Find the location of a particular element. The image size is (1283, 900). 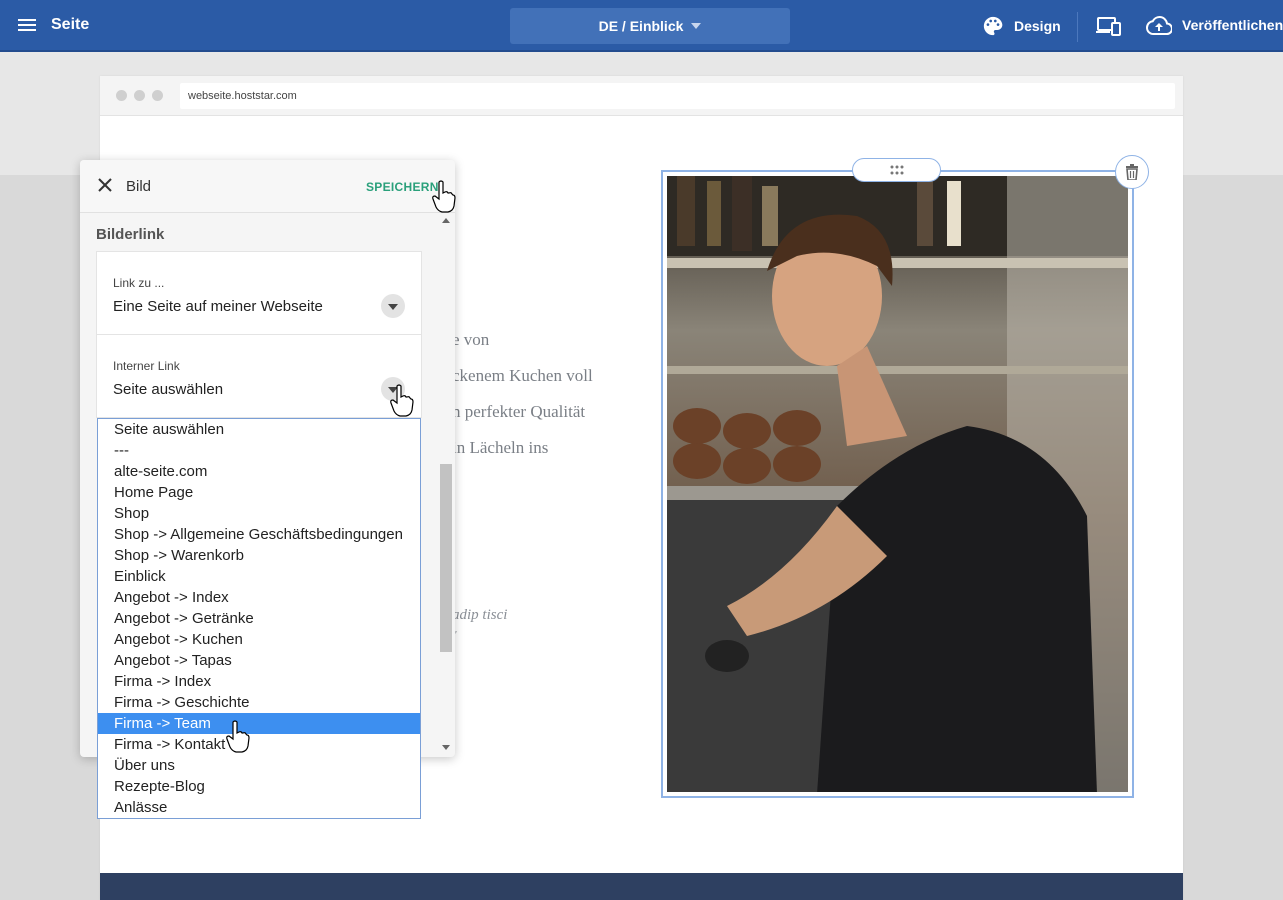

trash-icon is located at coordinates (1132, 172).